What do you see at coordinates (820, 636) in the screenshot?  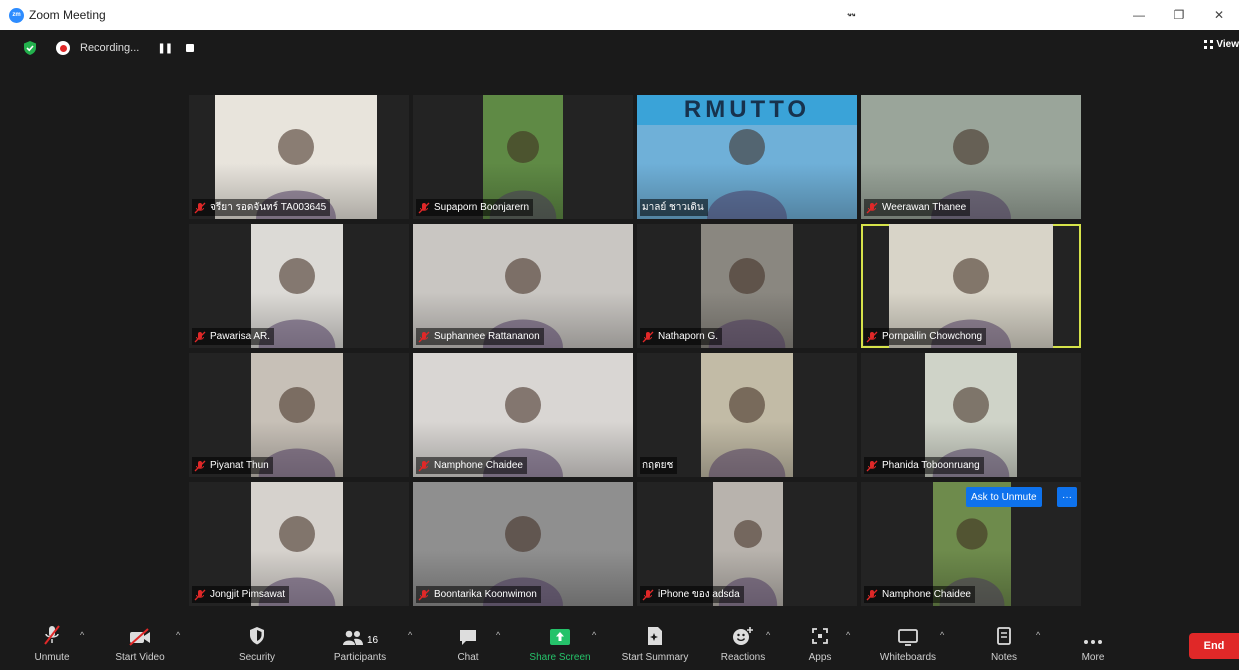 I see `apps-icon` at bounding box center [820, 636].